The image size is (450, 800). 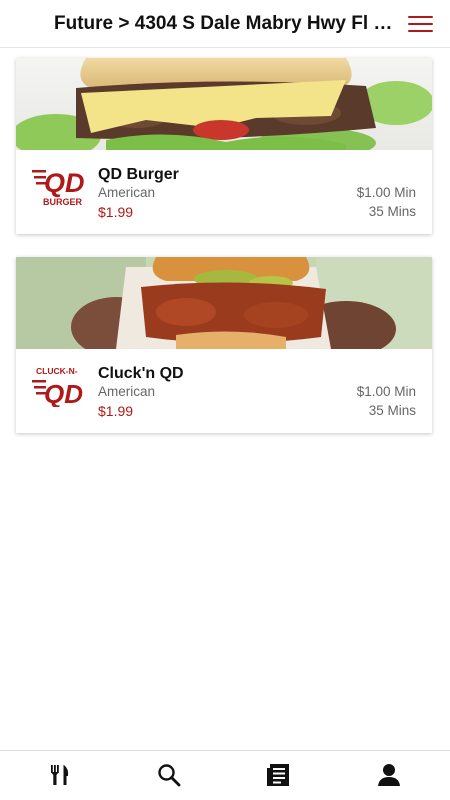 I want to click on orders-list-icon, so click(x=279, y=775).